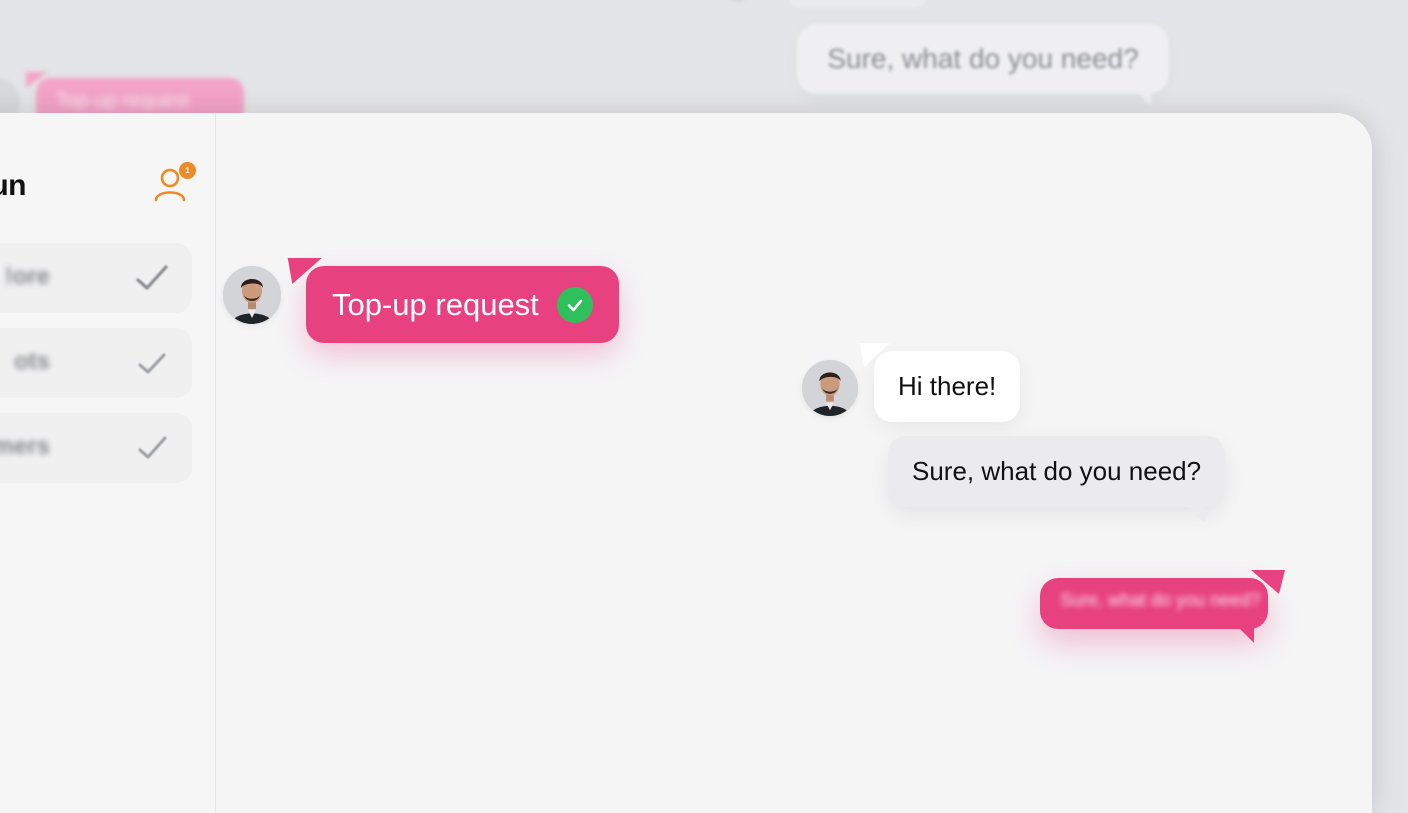 The height and width of the screenshot is (813, 1408). Describe the element at coordinates (858, 4) in the screenshot. I see `background-bubble` at that location.